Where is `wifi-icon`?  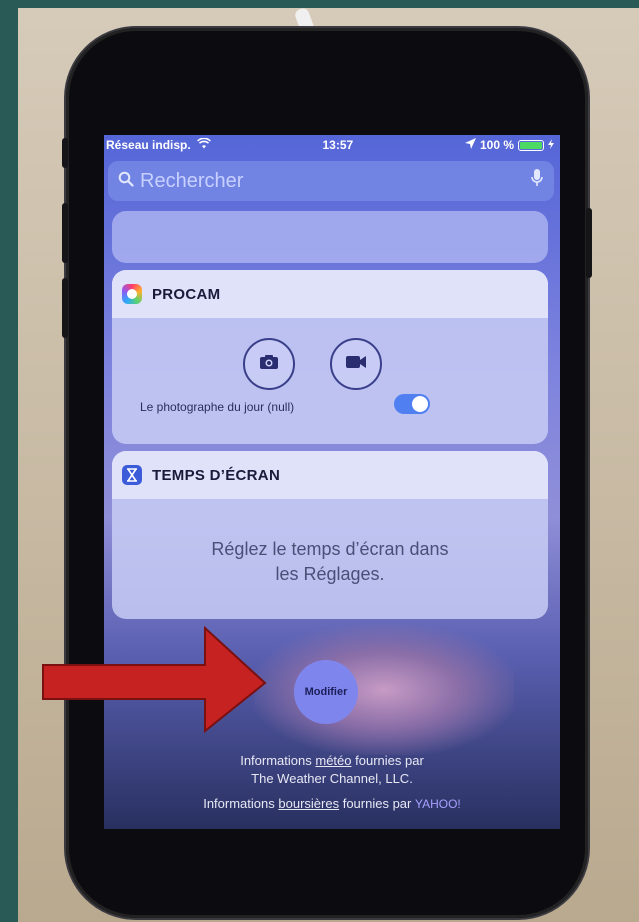 wifi-icon is located at coordinates (203, 144).